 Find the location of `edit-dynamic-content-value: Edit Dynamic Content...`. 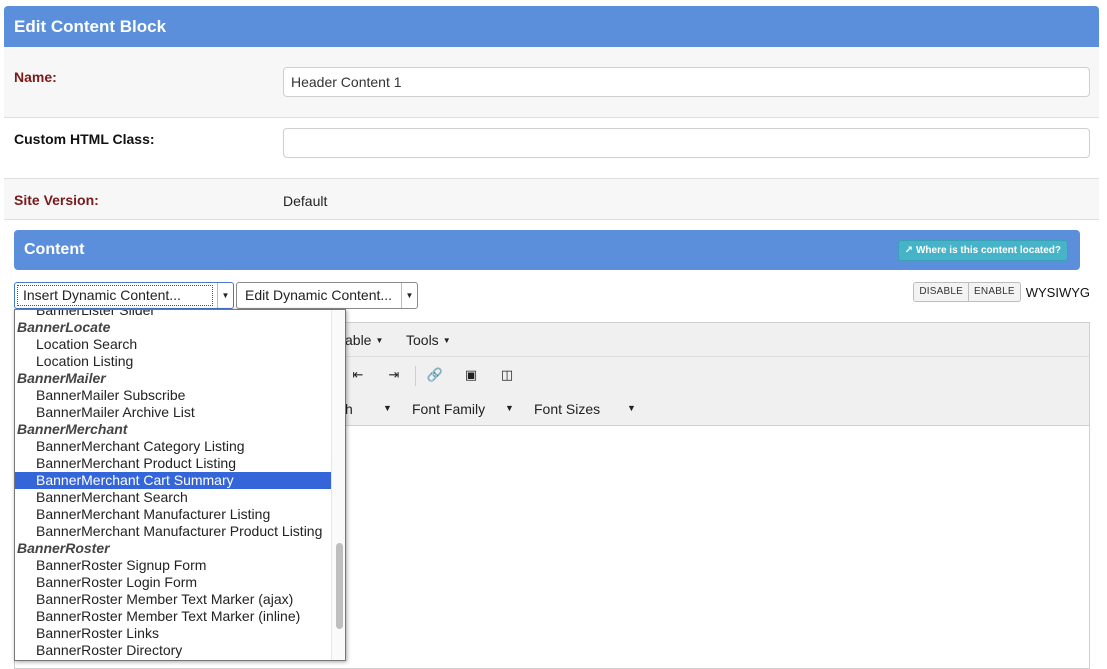

edit-dynamic-content-value: Edit Dynamic Content... is located at coordinates (319, 295).